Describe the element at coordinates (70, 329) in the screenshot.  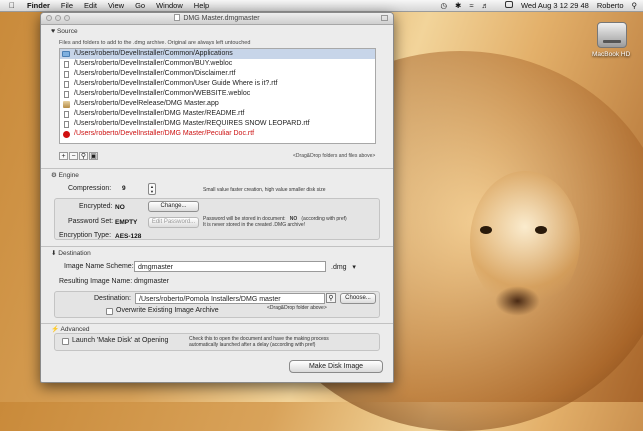
I see `advanced-heading: ⚡ Advanced` at that location.